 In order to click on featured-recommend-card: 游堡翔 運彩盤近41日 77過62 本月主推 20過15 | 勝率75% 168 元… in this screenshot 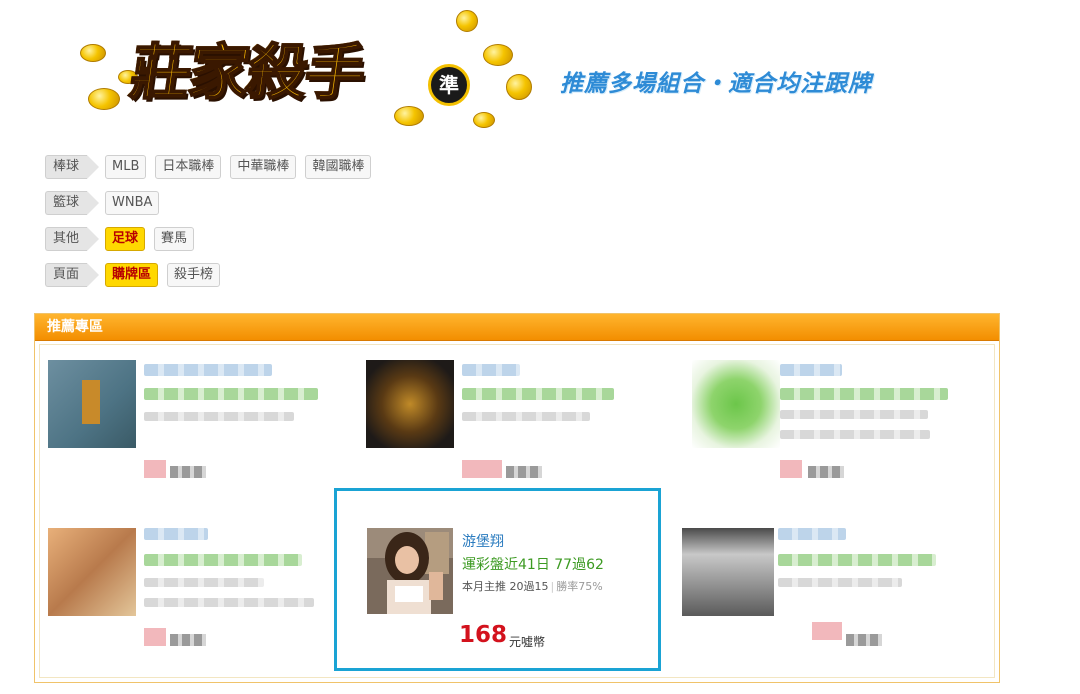, I will do `click(497, 579)`.